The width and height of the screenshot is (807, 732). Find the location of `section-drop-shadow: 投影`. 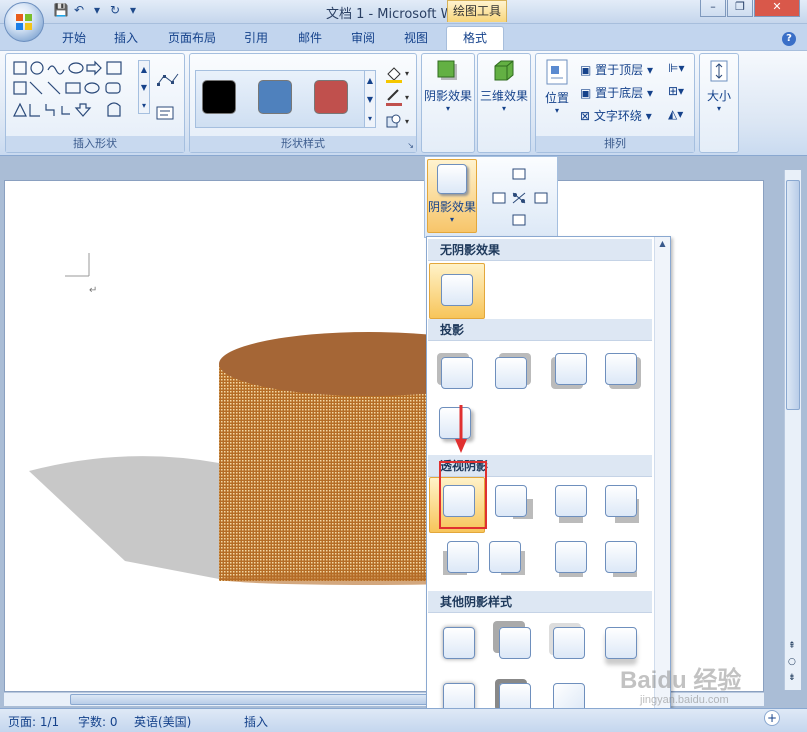

section-drop-shadow: 投影 is located at coordinates (540, 330).